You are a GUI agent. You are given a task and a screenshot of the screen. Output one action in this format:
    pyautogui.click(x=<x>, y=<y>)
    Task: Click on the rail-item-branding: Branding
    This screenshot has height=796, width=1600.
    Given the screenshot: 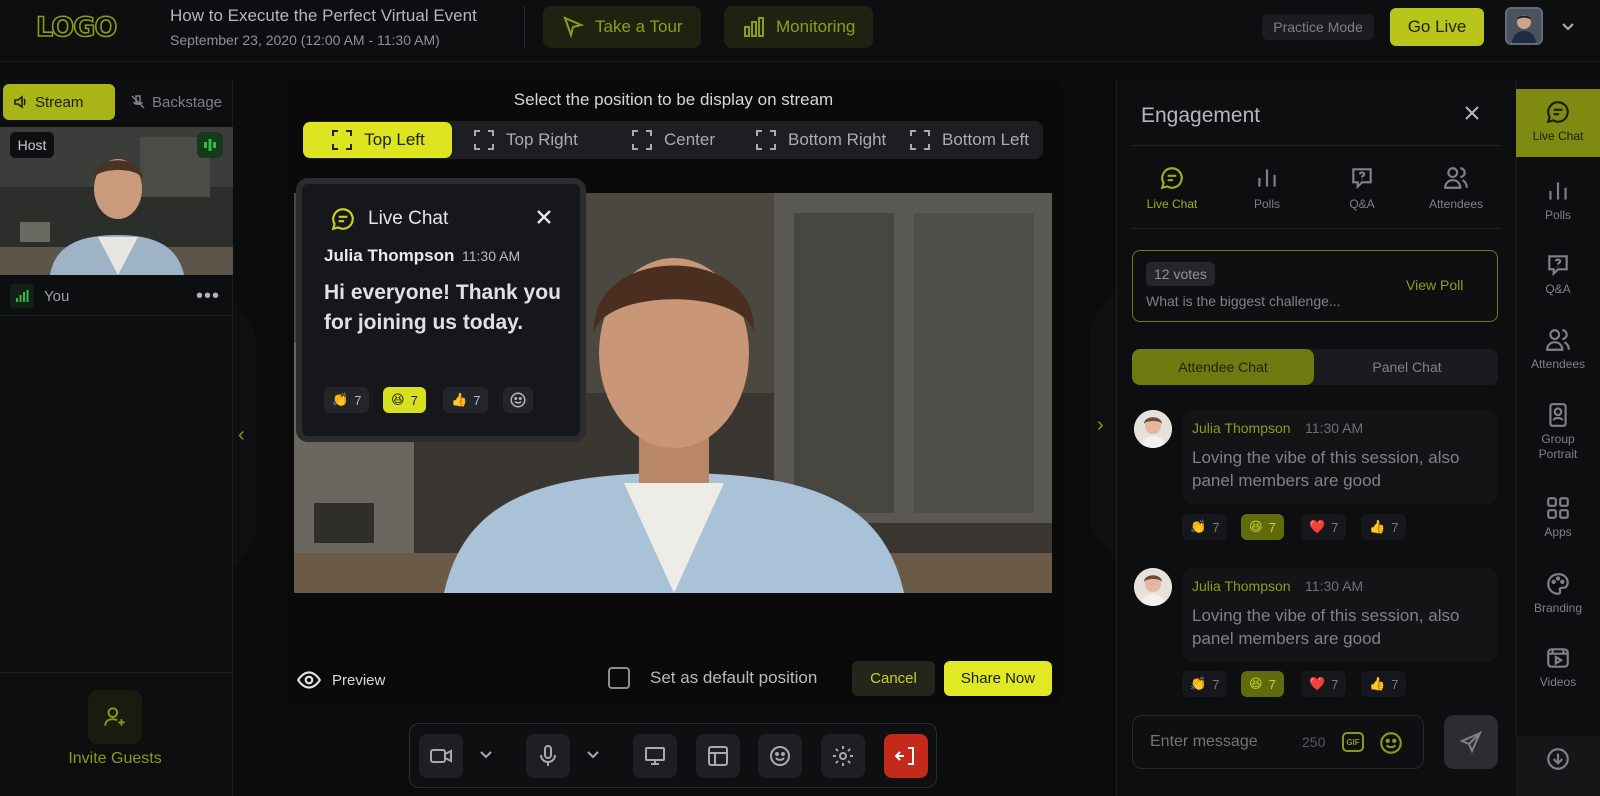 What is the action you would take?
    pyautogui.click(x=1558, y=593)
    